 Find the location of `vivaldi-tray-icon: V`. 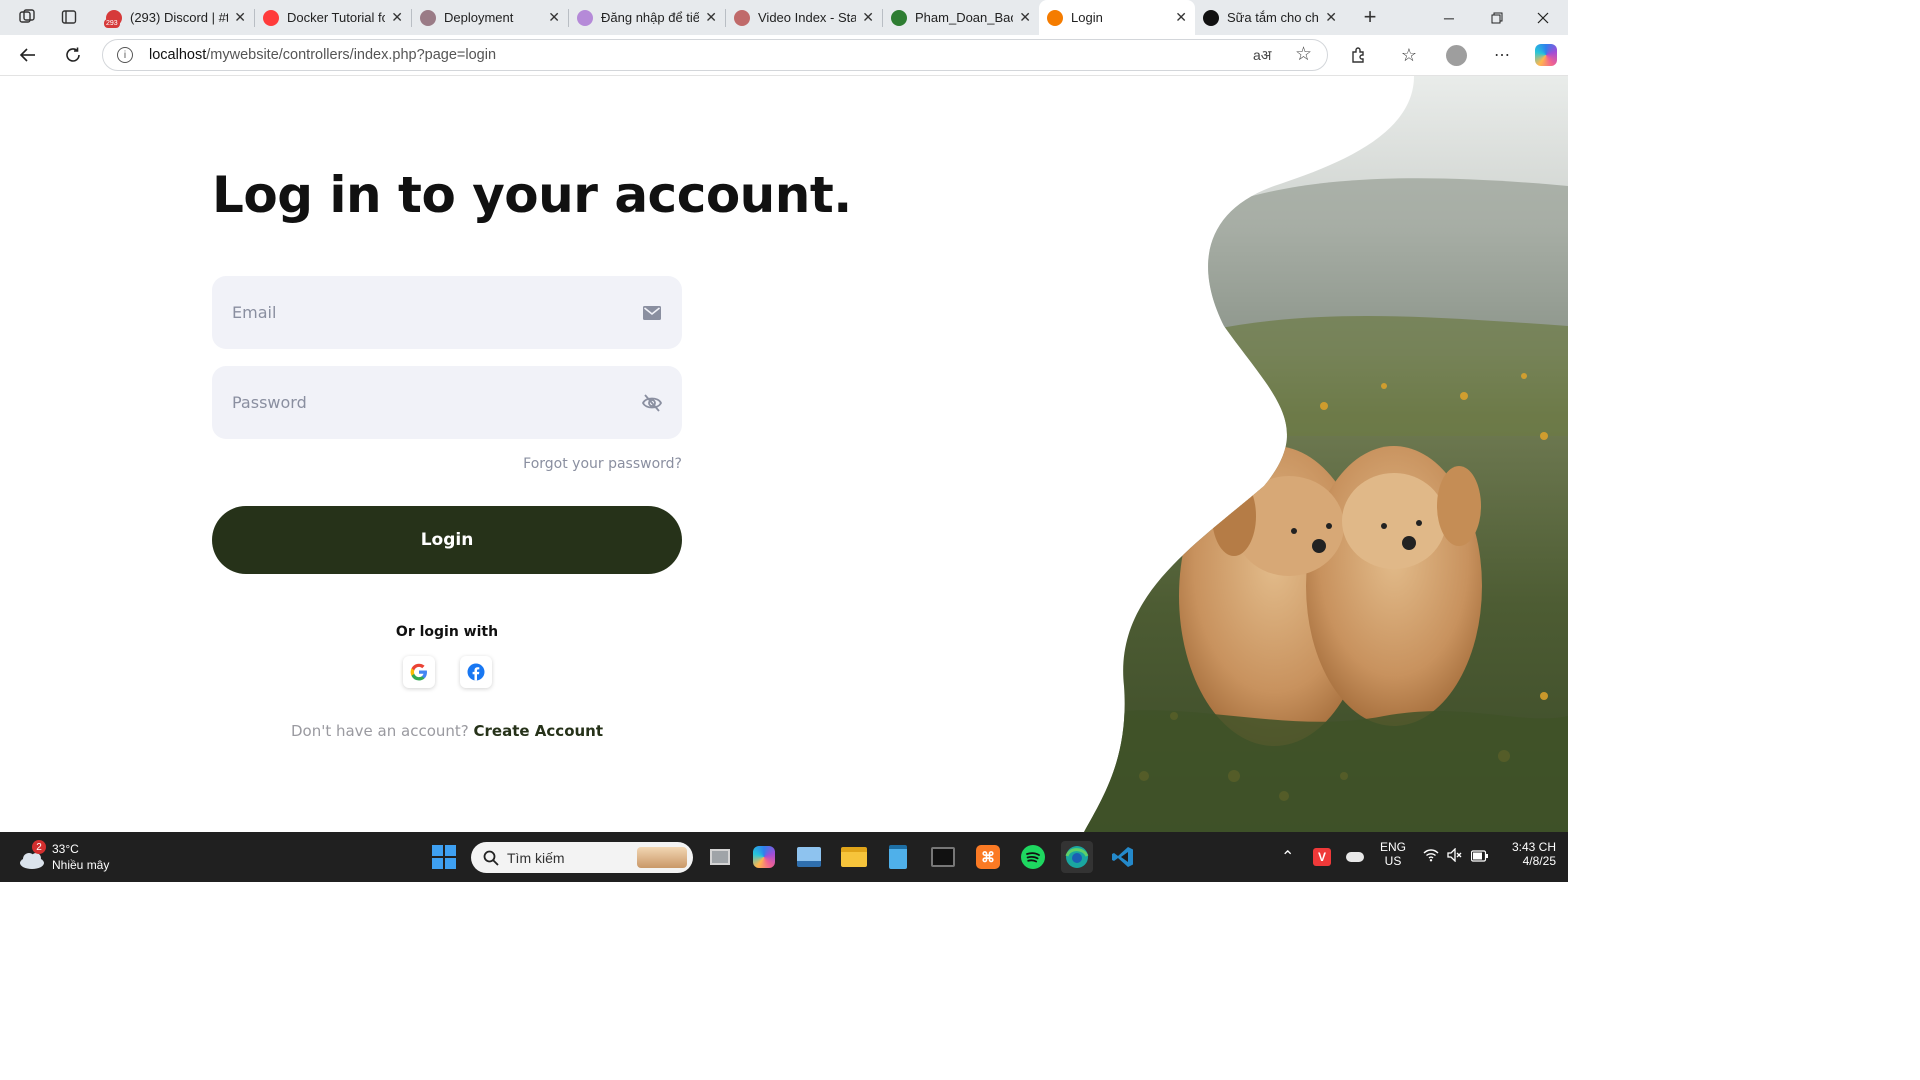

vivaldi-tray-icon: V is located at coordinates (1322, 857).